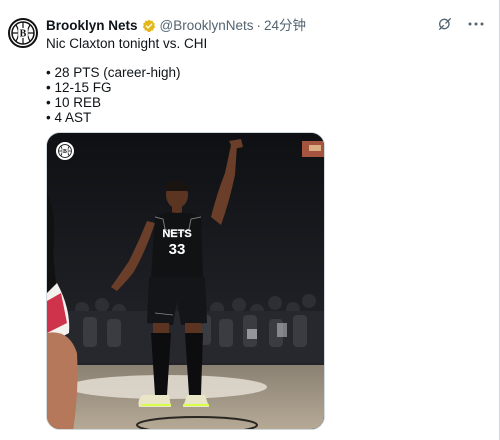 Image resolution: width=500 pixels, height=440 pixels. I want to click on timestamp: 24分钟, so click(285, 26).